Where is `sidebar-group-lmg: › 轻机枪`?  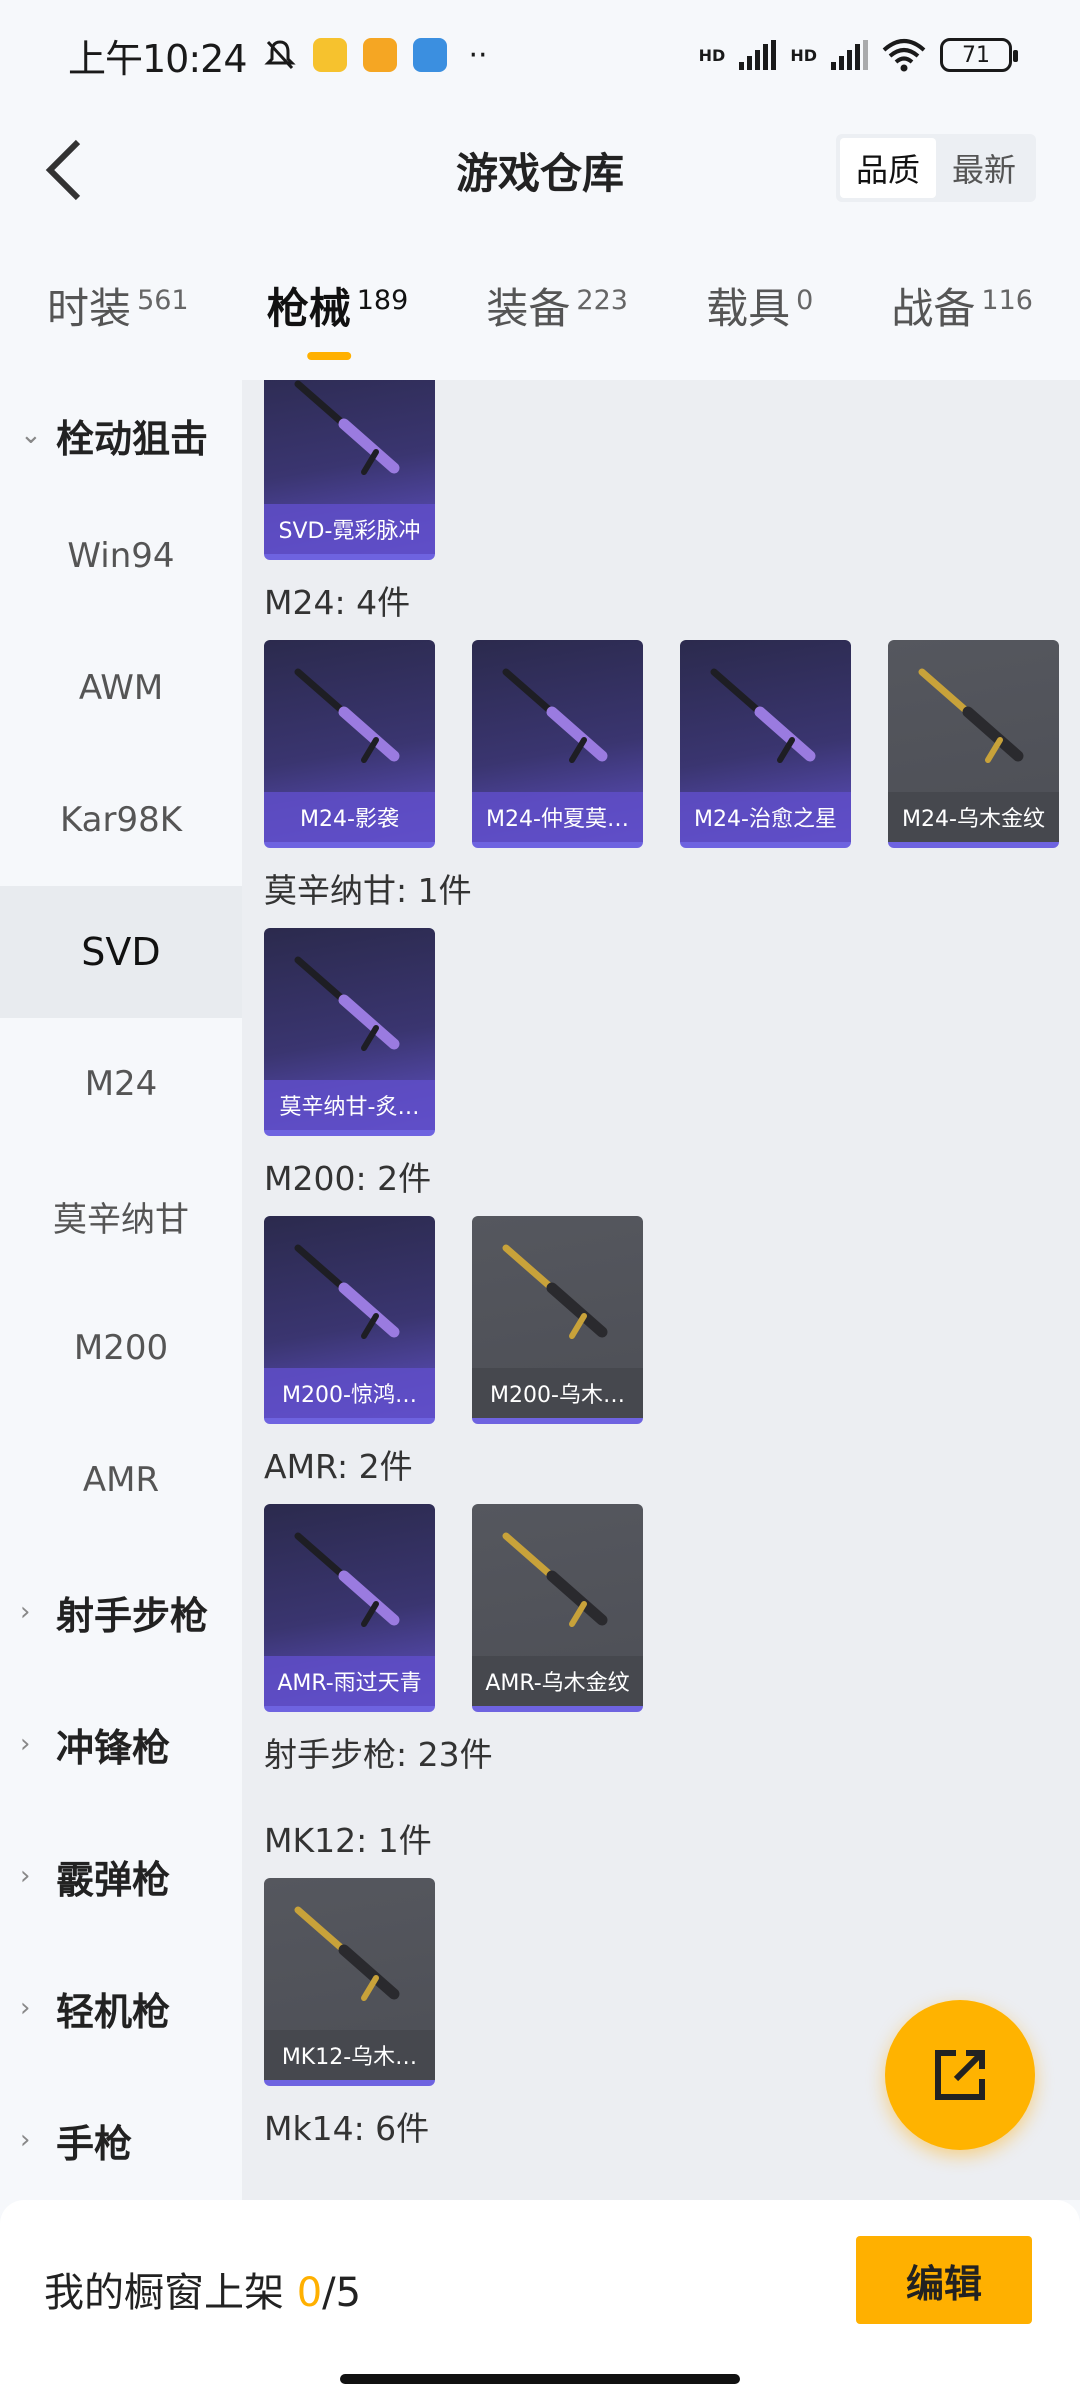 sidebar-group-lmg: › 轻机枪 is located at coordinates (121, 2008).